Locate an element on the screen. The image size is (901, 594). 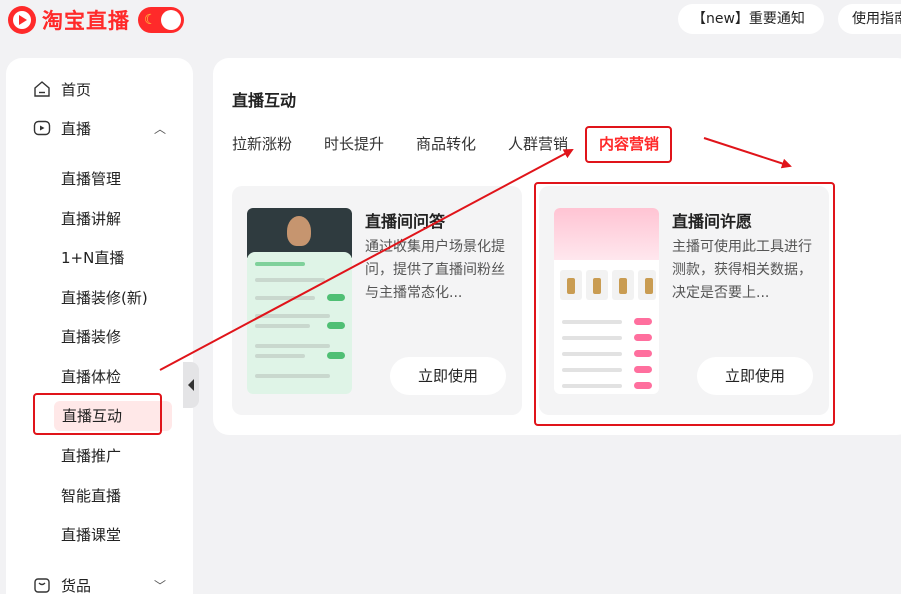
annotation-box-sidebar is located at coordinates (97, 414).